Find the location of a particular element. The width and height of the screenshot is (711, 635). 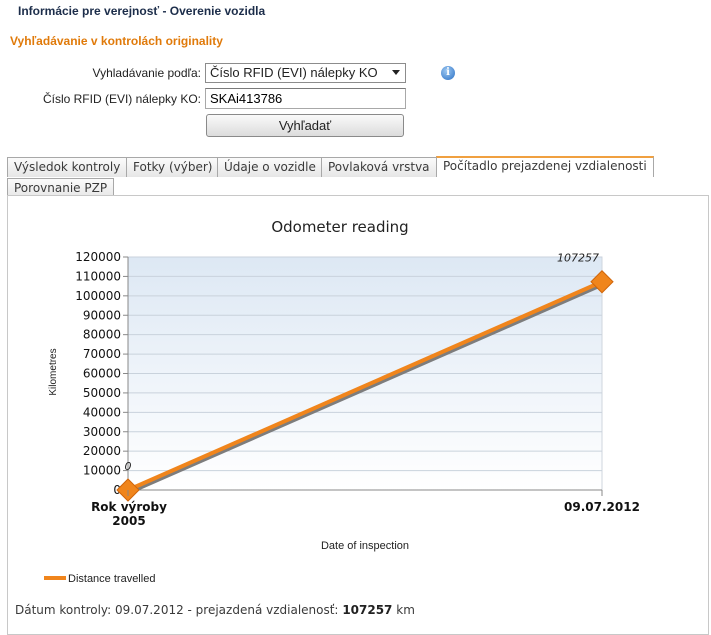

x-tick-label: Rok výroby 2005 is located at coordinates (129, 514).